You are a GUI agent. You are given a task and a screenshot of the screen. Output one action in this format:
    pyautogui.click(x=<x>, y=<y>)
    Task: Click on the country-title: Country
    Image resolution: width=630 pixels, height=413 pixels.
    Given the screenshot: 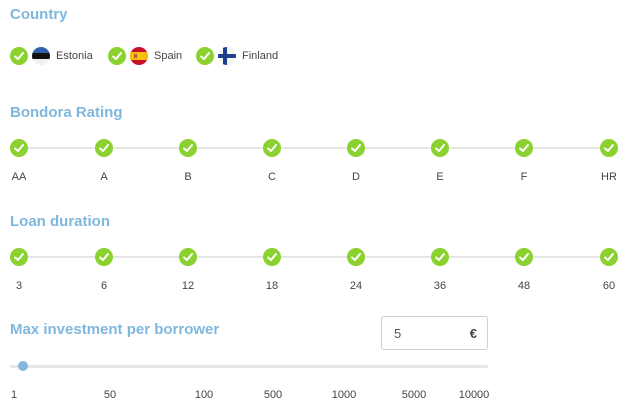 What is the action you would take?
    pyautogui.click(x=39, y=14)
    